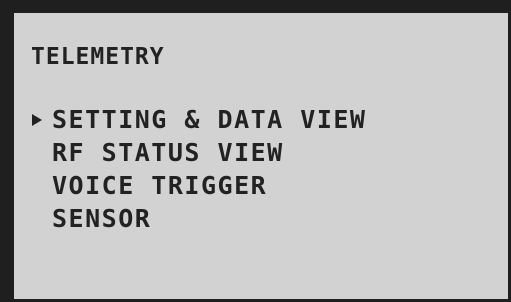  Describe the element at coordinates (168, 152) in the screenshot. I see `menu-item-label: RF STATUS VIEW` at that location.